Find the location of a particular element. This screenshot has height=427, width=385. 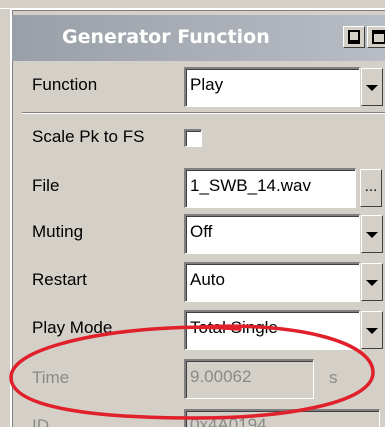

muting-dropdown-button is located at coordinates (372, 234).